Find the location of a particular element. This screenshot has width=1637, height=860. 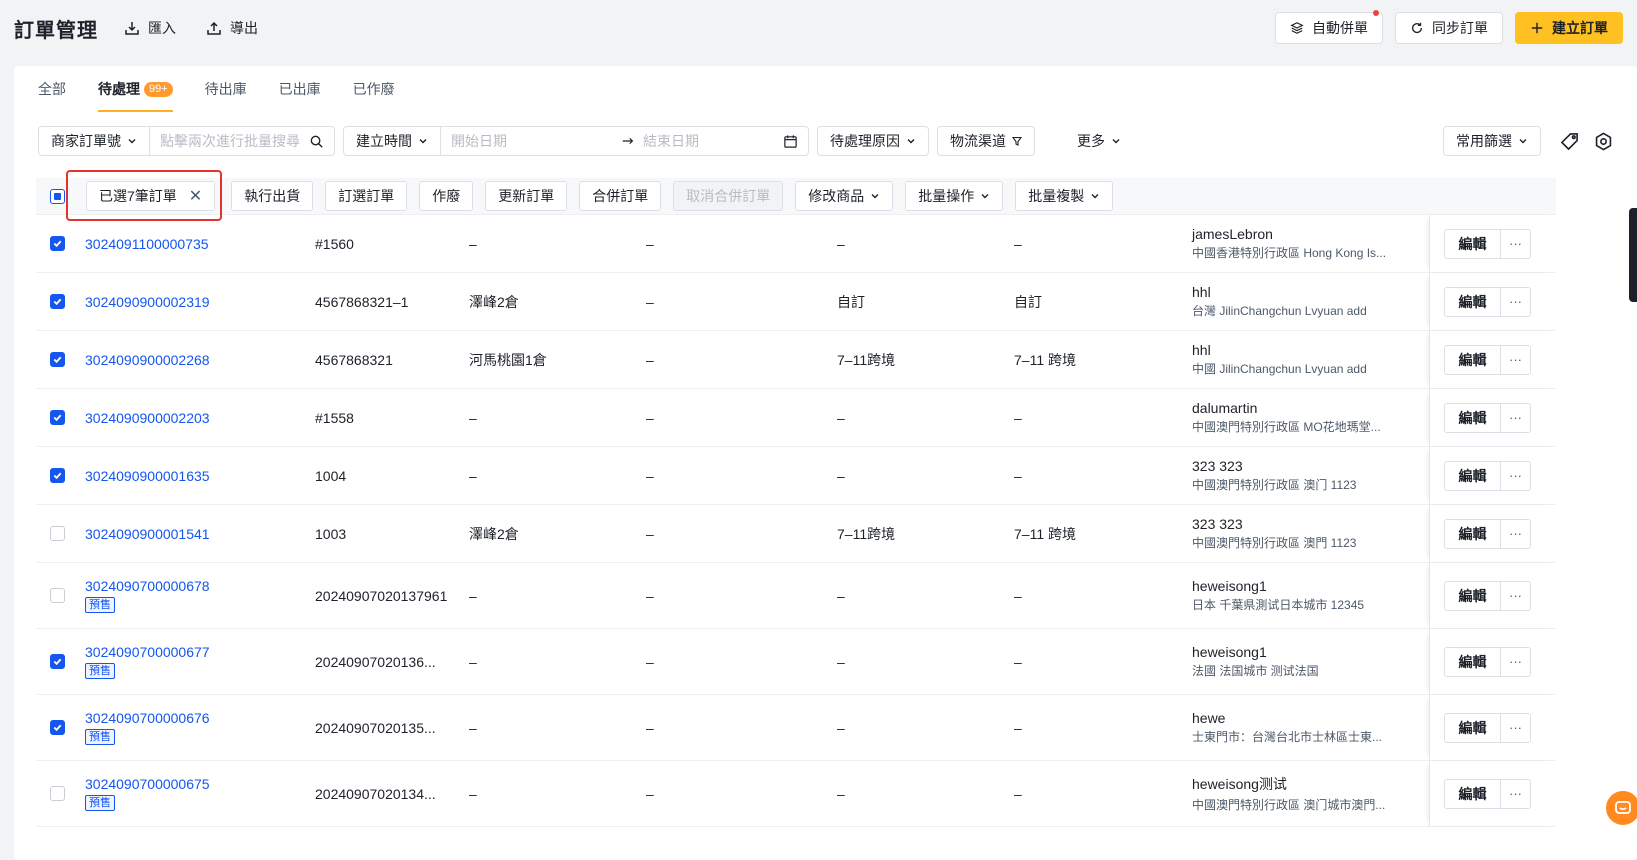

warehouse-cell: 河馬桃園1倉 is located at coordinates (508, 359).